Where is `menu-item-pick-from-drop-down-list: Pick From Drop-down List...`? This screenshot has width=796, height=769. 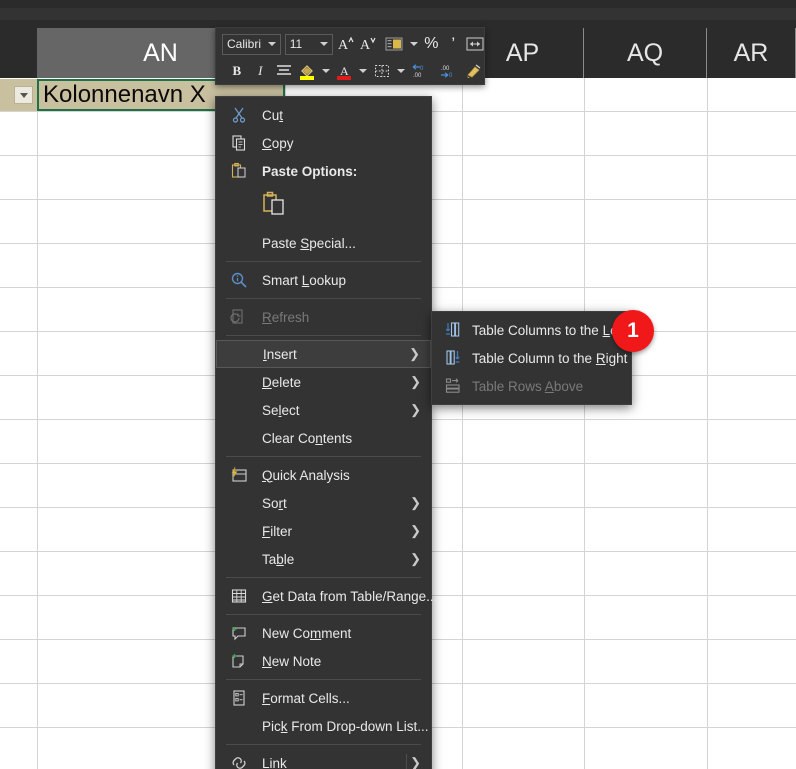
menu-item-pick-from-drop-down-list: Pick From Drop-down List... is located at coordinates (323, 726).